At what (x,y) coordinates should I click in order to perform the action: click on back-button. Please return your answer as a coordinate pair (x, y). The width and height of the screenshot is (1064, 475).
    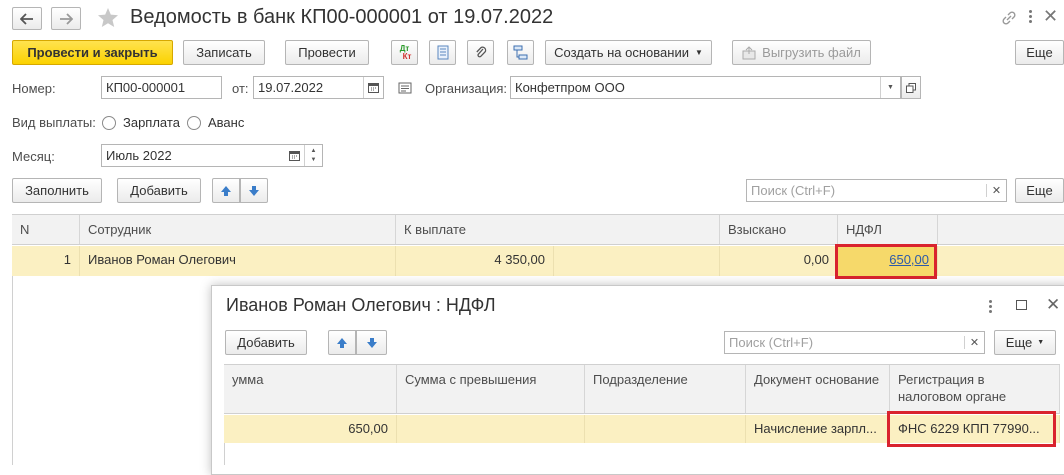
    Looking at the image, I should click on (27, 18).